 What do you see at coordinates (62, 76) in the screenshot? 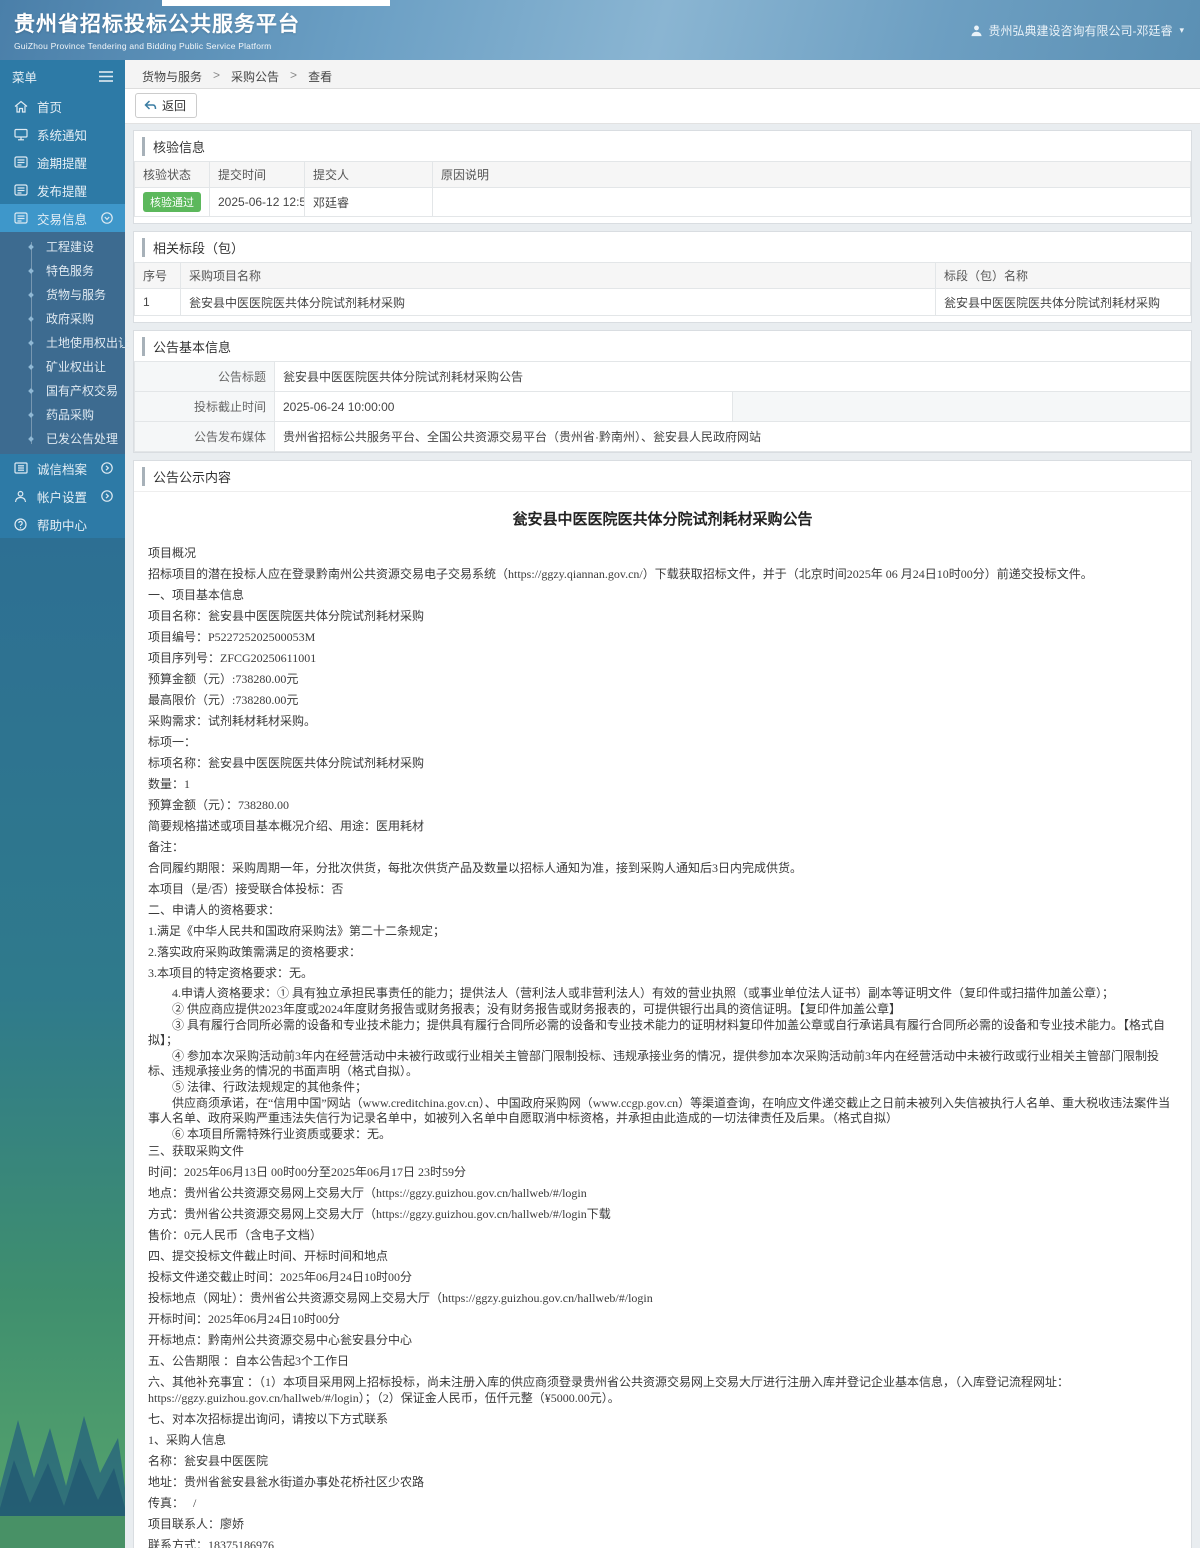
I see `sidebar-header: 菜单` at bounding box center [62, 76].